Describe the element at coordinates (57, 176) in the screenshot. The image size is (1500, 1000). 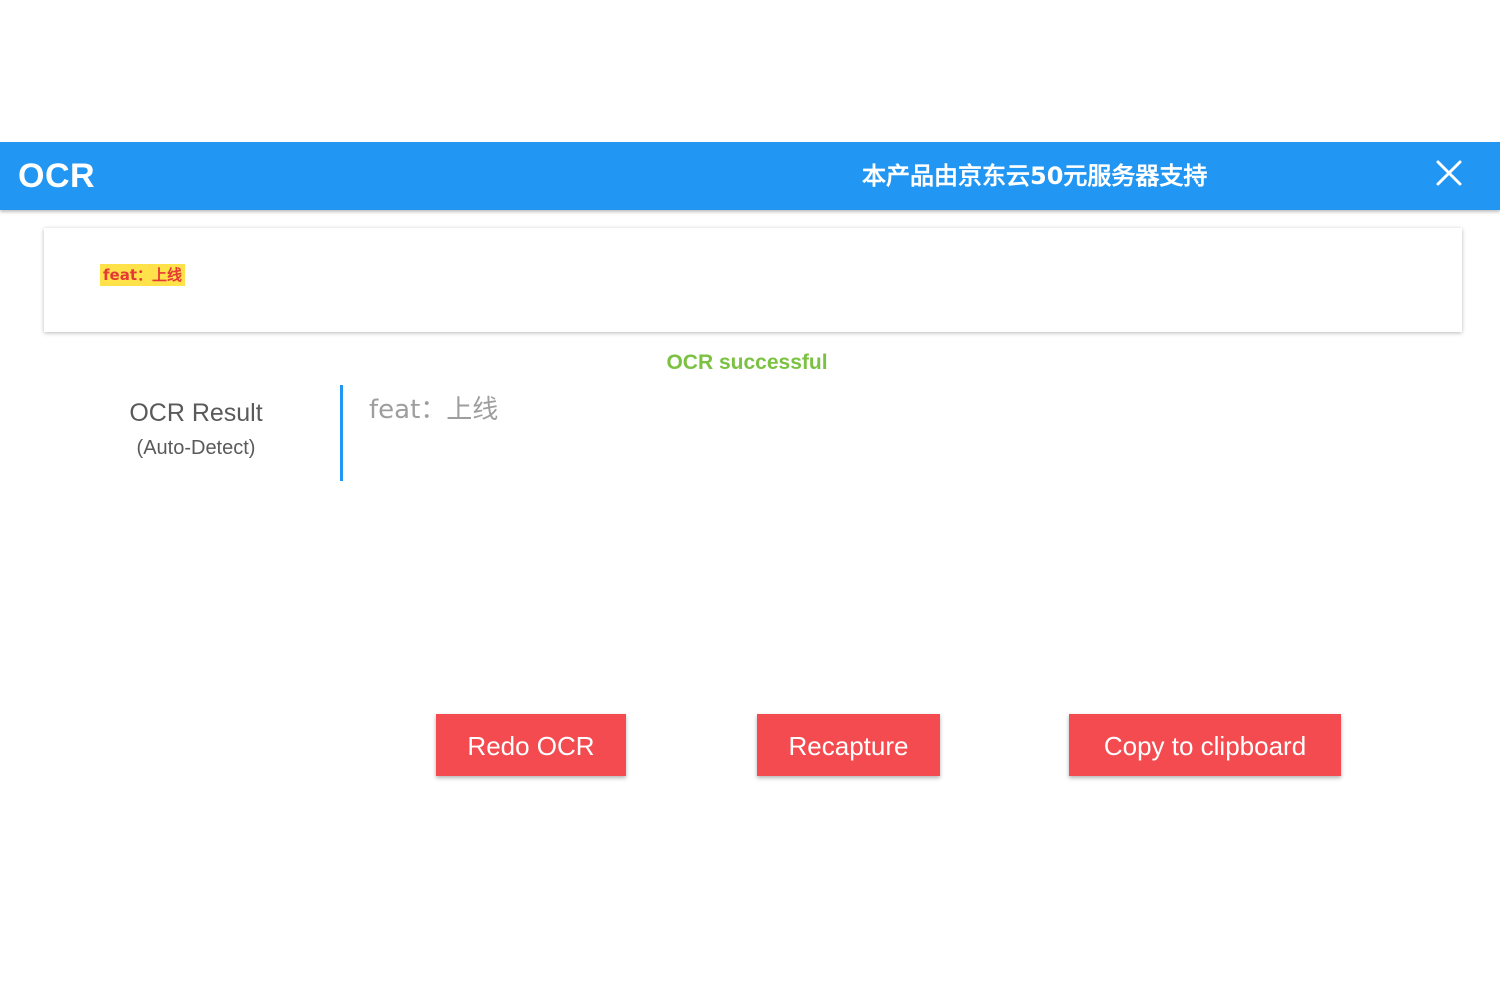
I see `app-title: OCR` at that location.